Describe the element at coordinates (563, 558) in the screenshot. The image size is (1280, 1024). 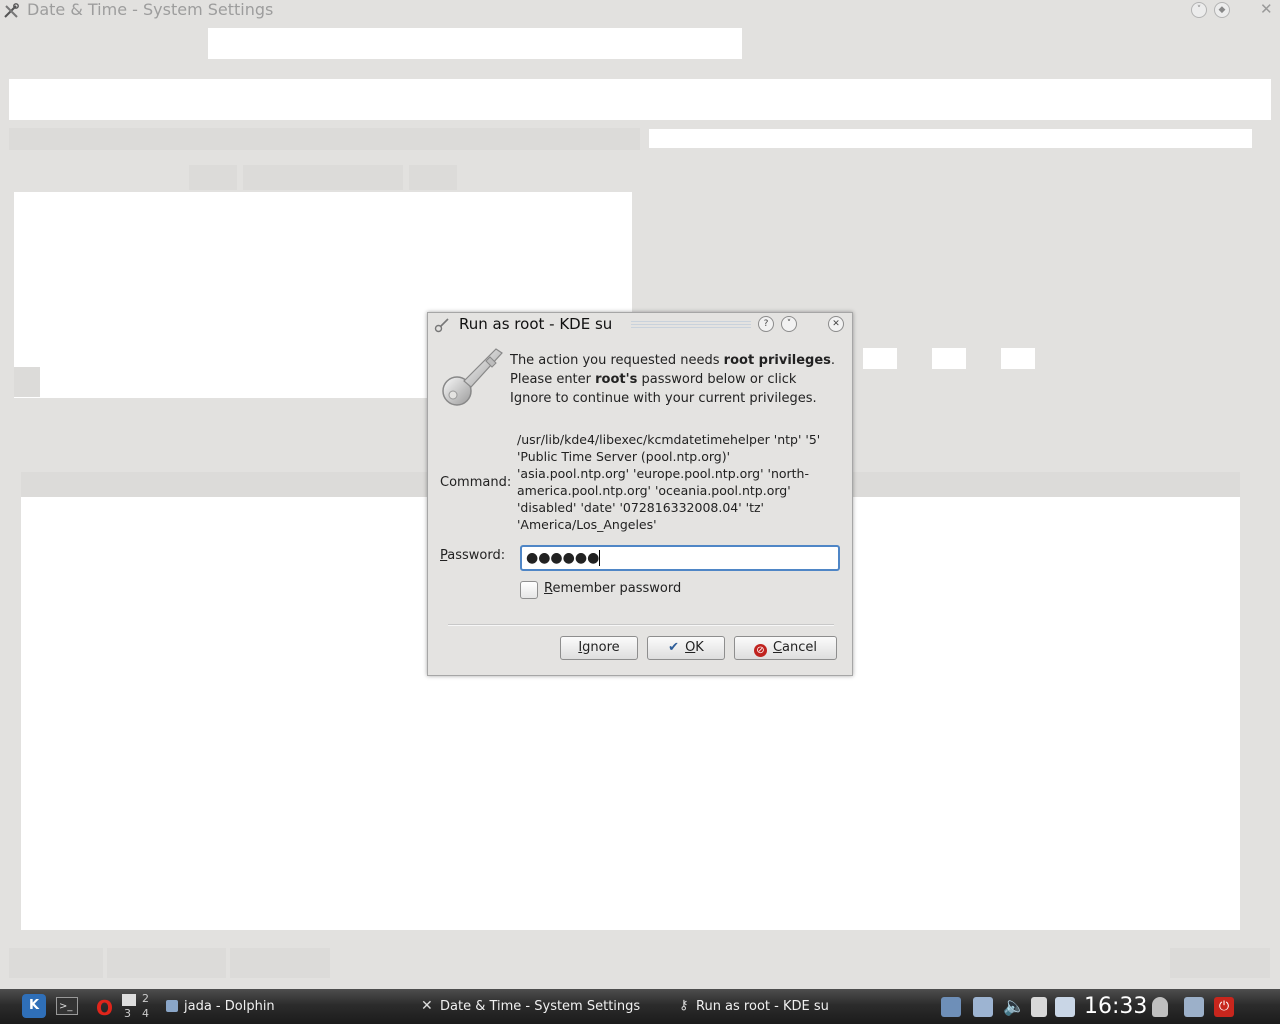
I see `password-value: ●●●●●●` at that location.